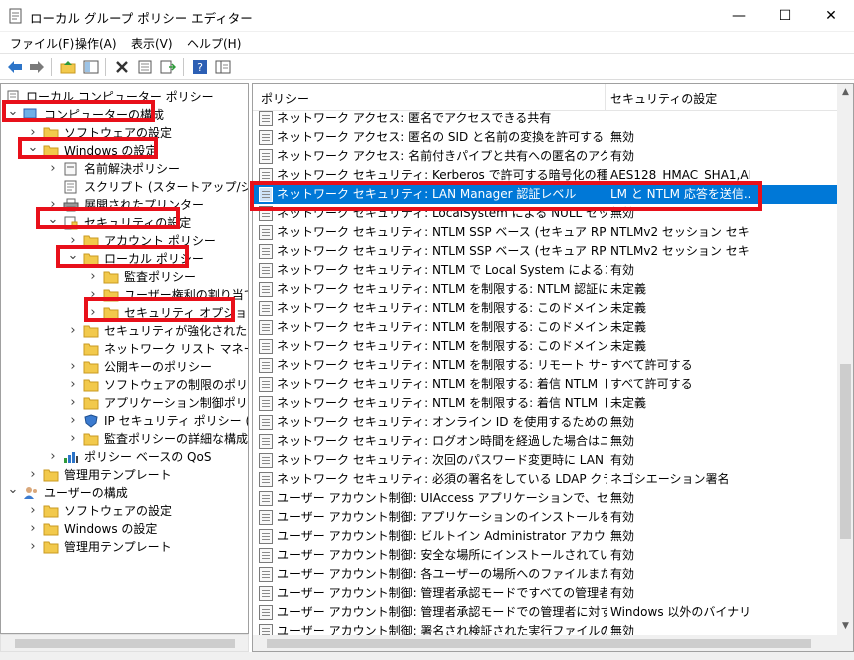 The width and height of the screenshot is (854, 660). I want to click on show-hide-console-tree-button, so click(91, 67).